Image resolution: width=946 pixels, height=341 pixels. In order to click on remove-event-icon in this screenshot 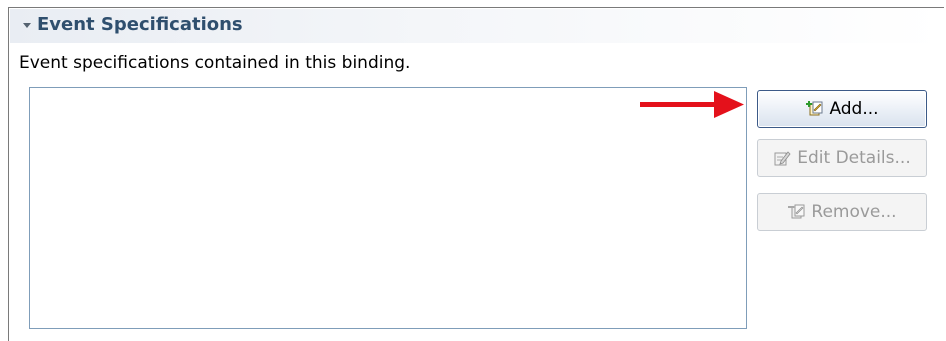, I will do `click(796, 212)`.